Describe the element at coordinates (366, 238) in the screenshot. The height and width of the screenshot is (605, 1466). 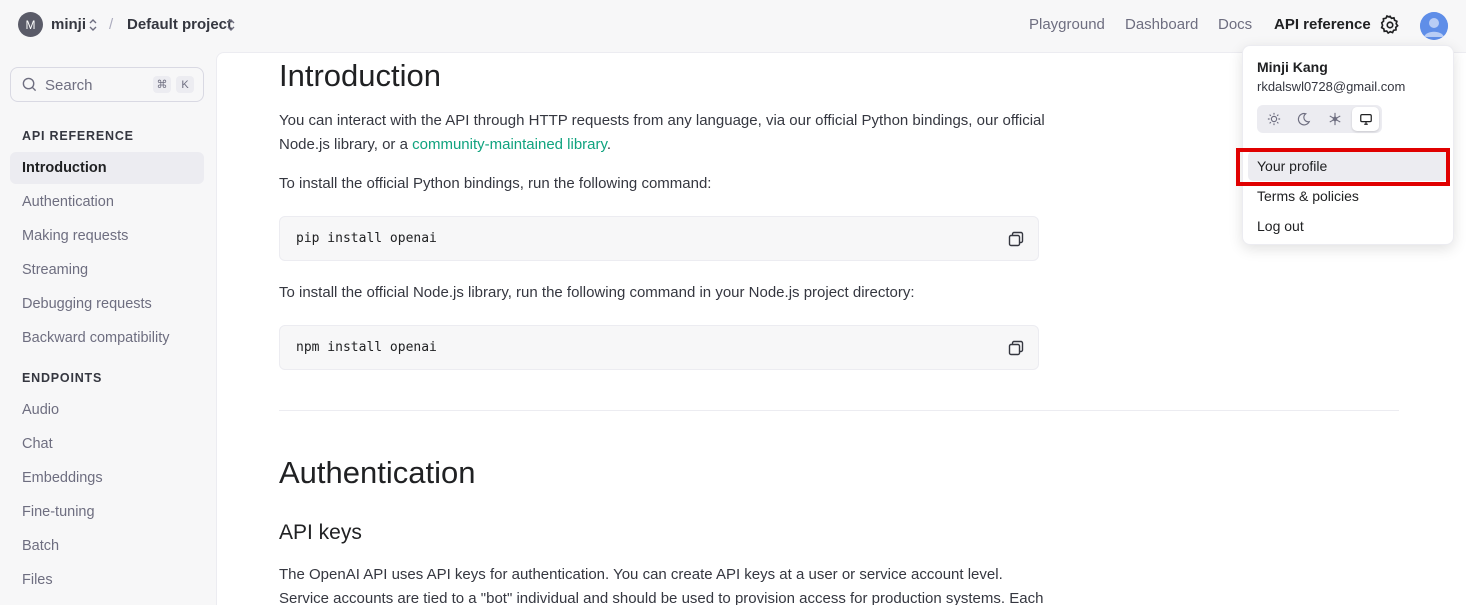
I see `python-install-command: pip install openai` at that location.